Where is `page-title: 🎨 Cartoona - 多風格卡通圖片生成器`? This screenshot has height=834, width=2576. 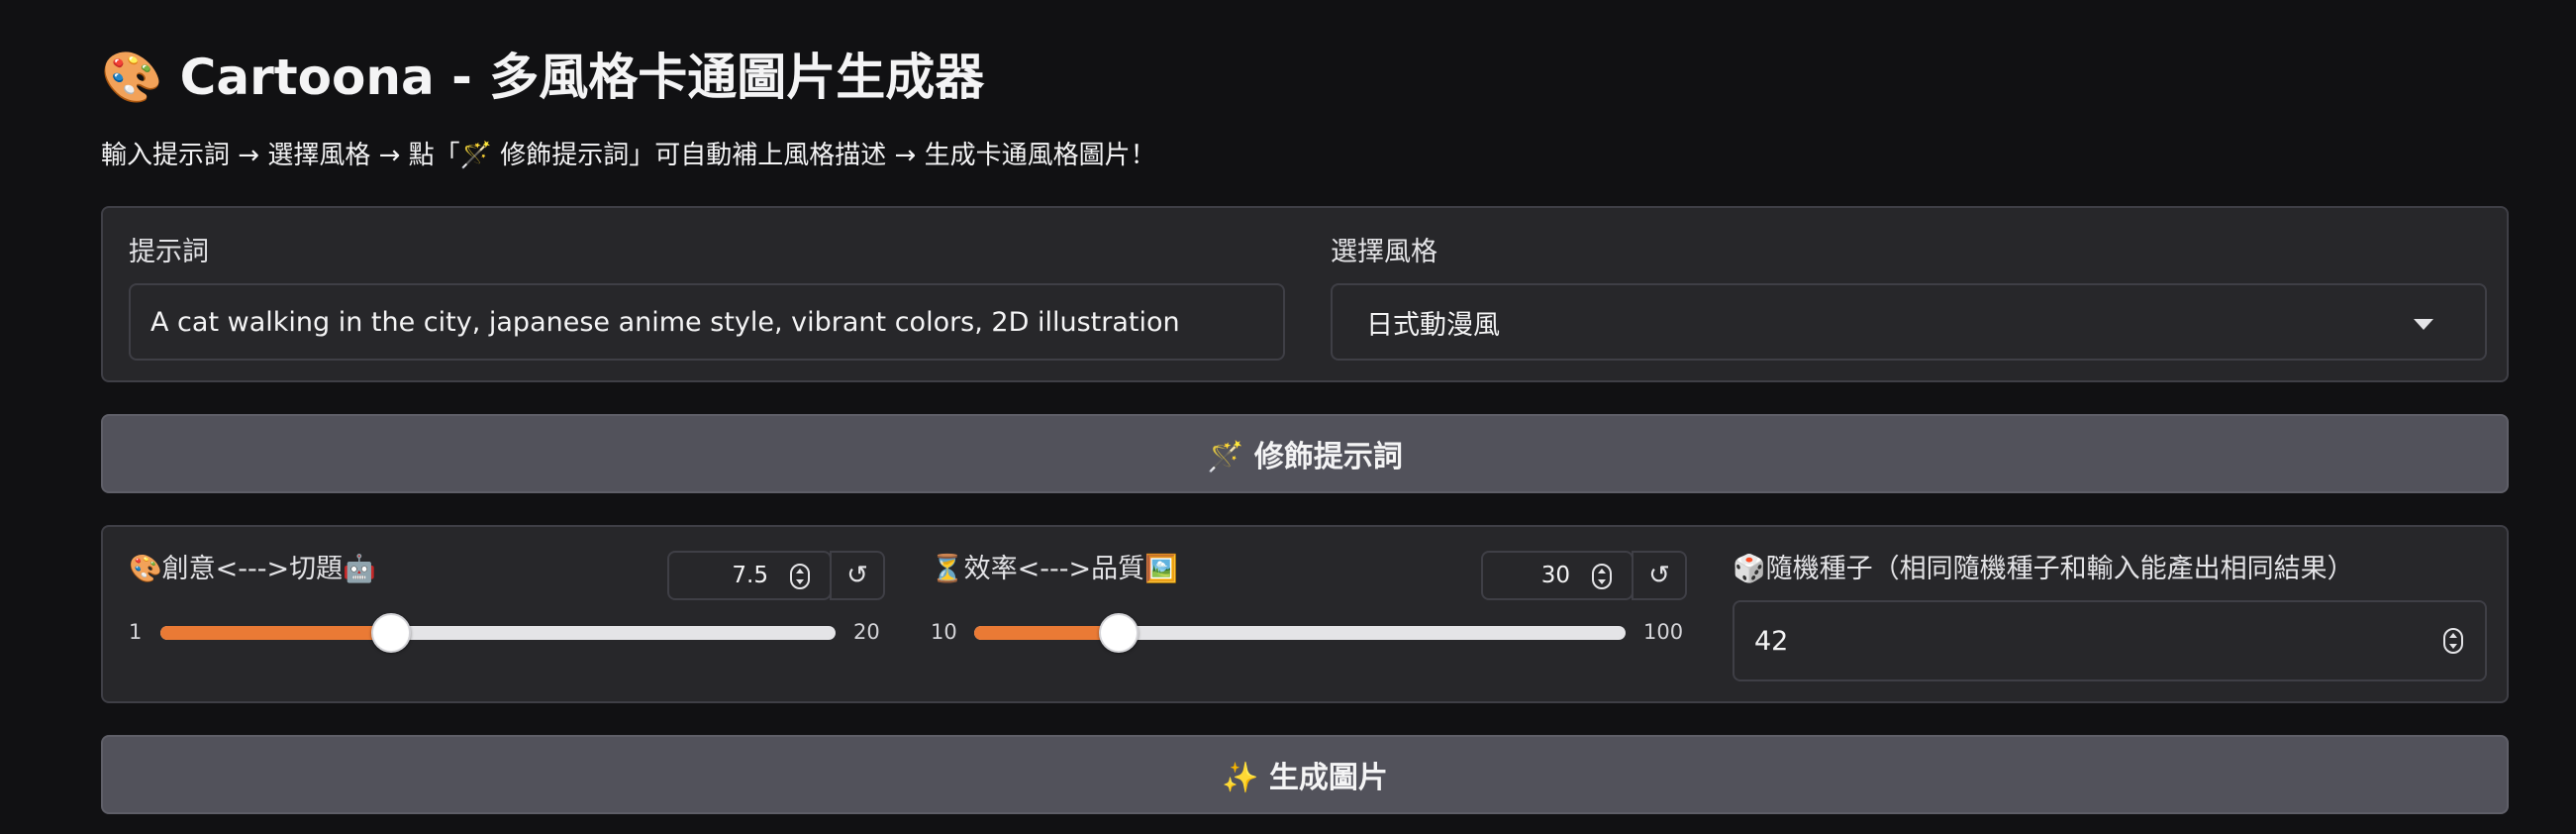
page-title: 🎨 Cartoona - 多風格卡通圖片生成器 is located at coordinates (543, 77).